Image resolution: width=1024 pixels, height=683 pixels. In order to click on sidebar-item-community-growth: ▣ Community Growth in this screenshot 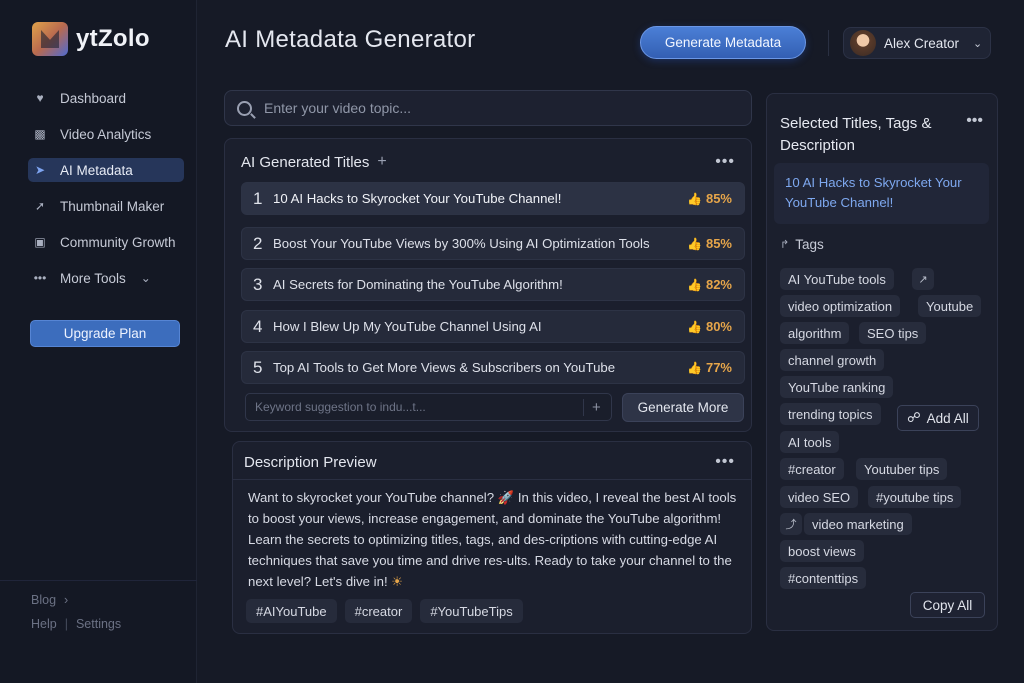, I will do `click(106, 242)`.